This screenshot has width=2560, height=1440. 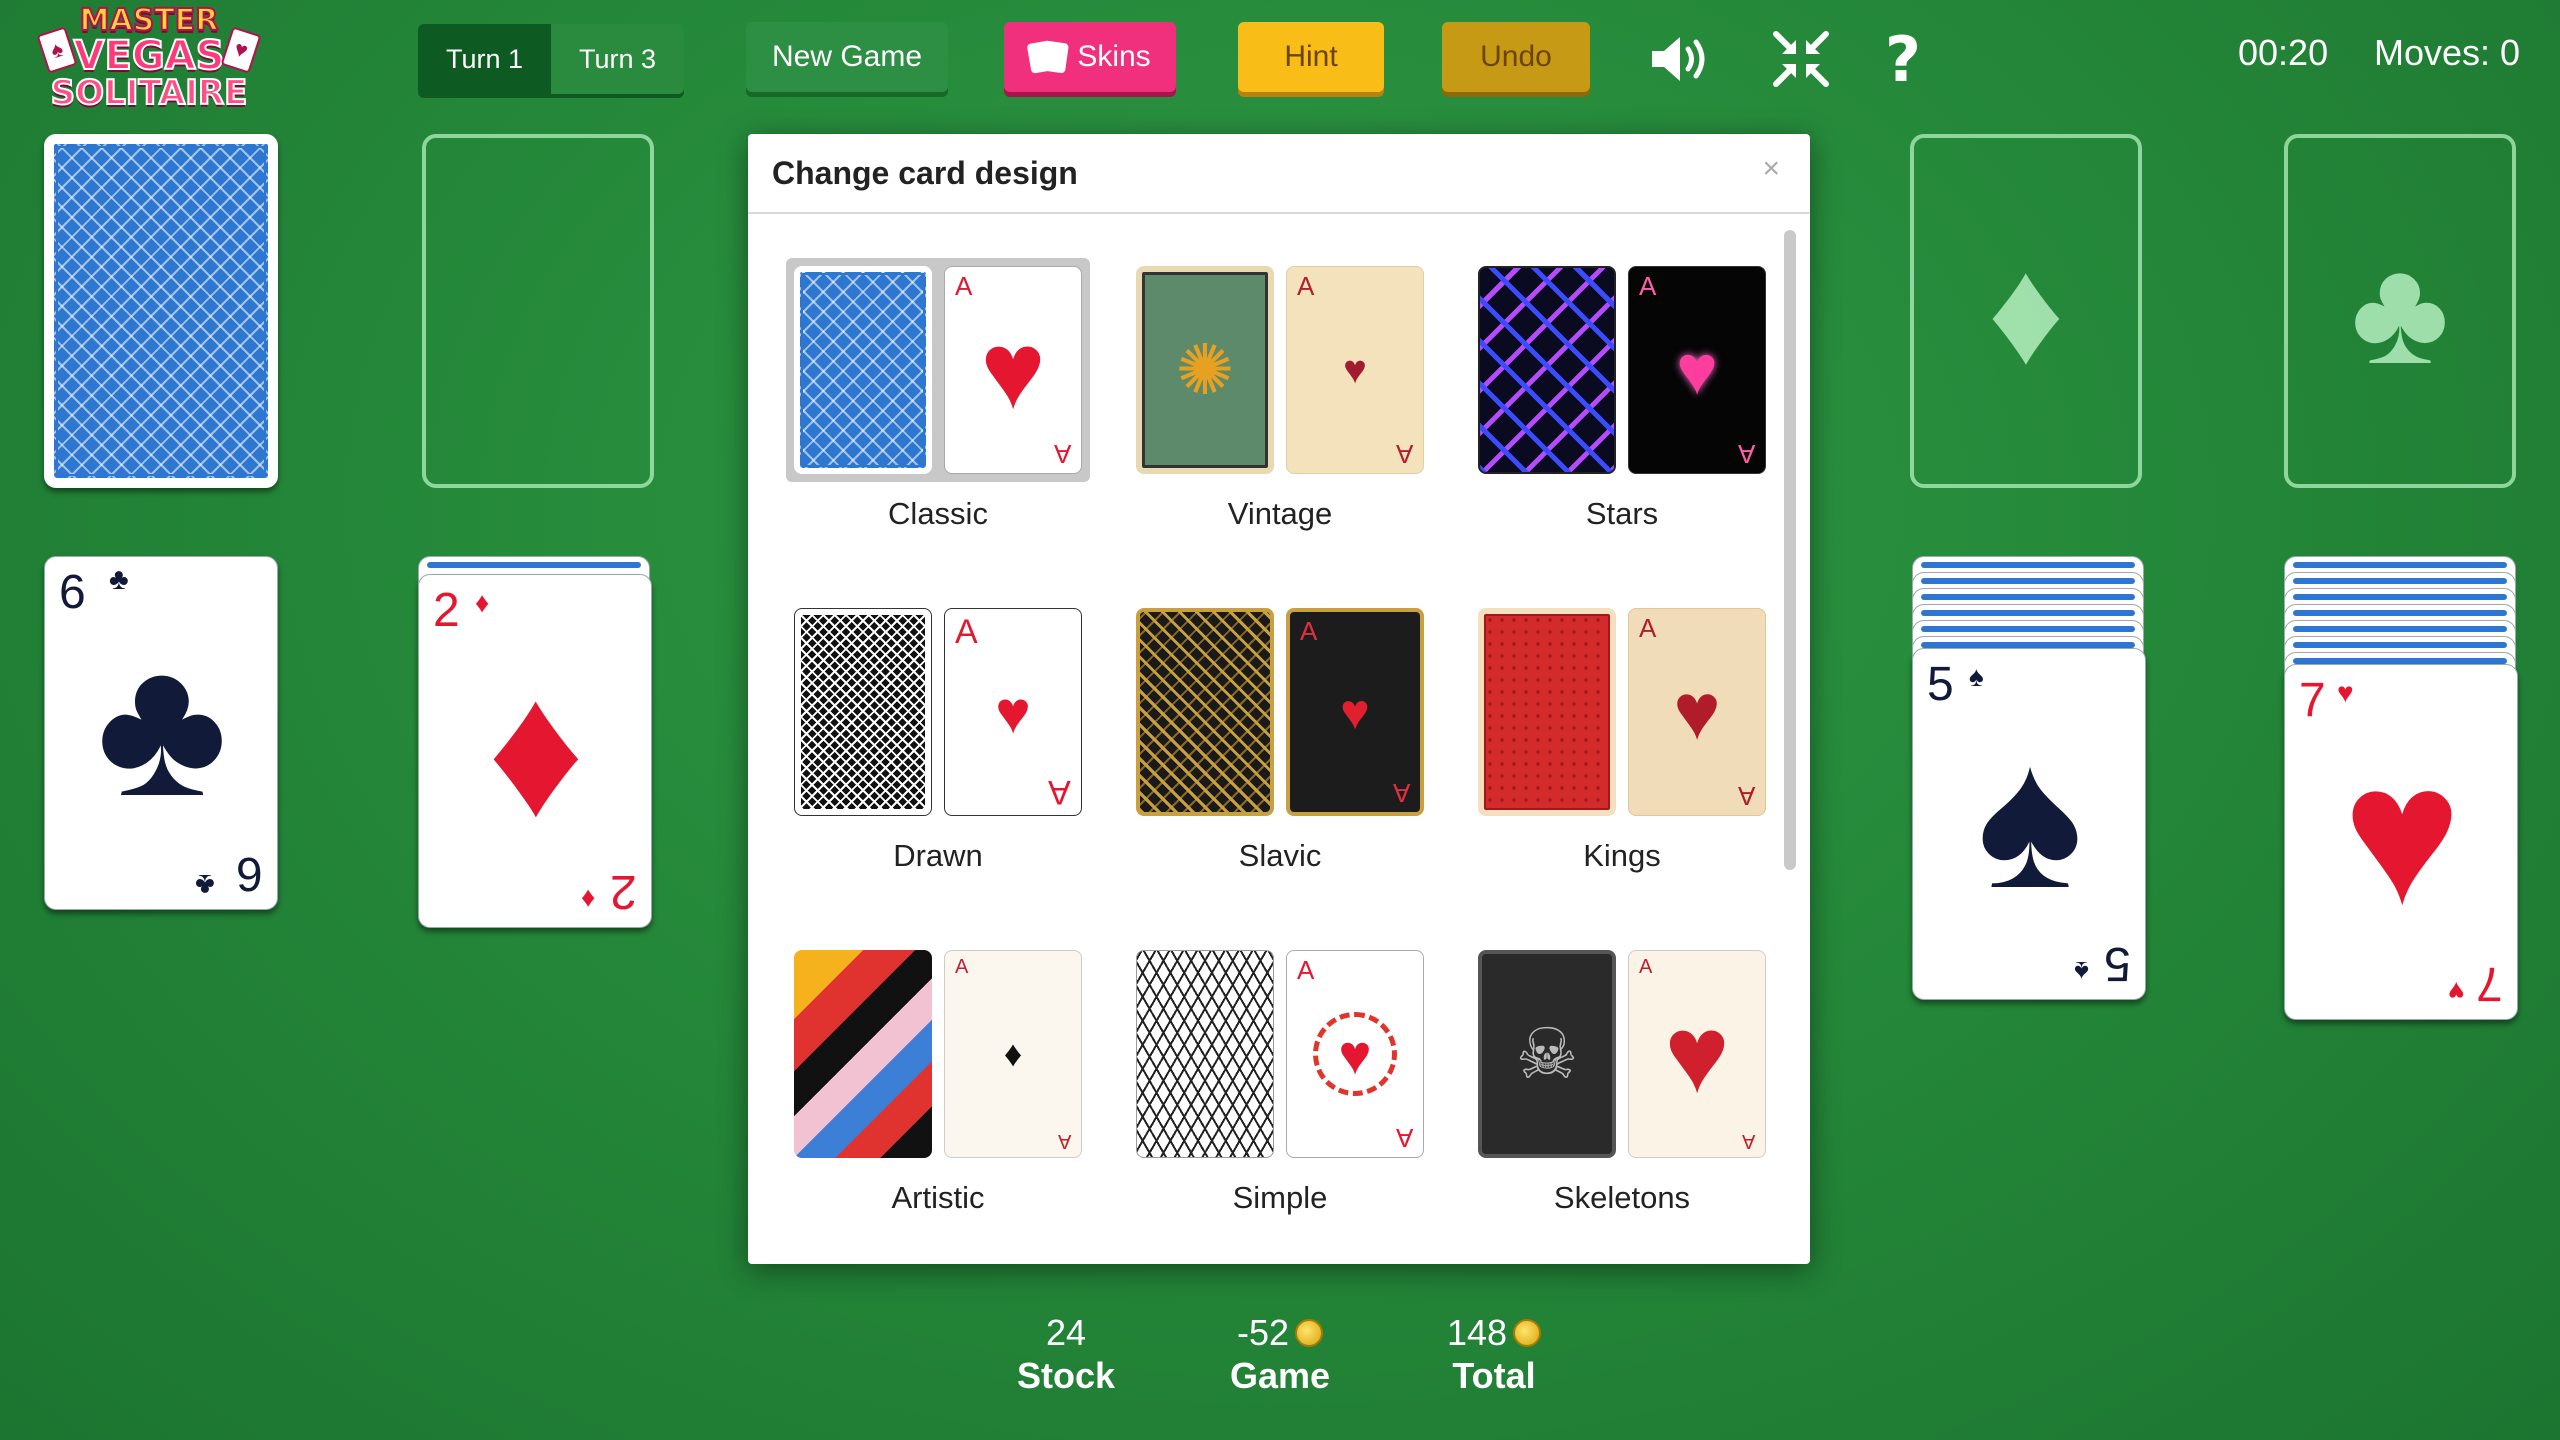 I want to click on club-suit-icon: ♣, so click(x=2400, y=310).